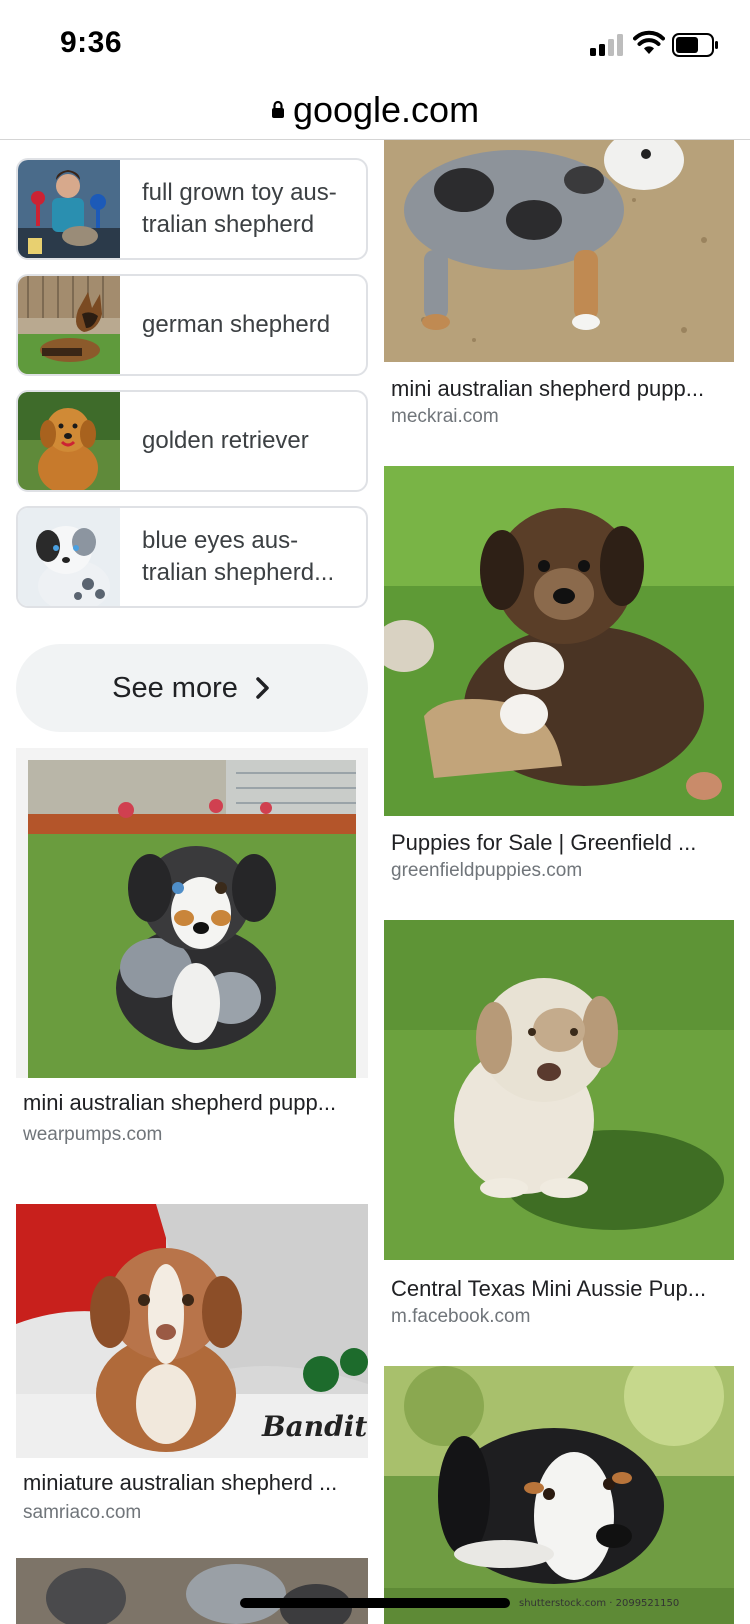  I want to click on related-search-card: golden retriever, so click(192, 441).